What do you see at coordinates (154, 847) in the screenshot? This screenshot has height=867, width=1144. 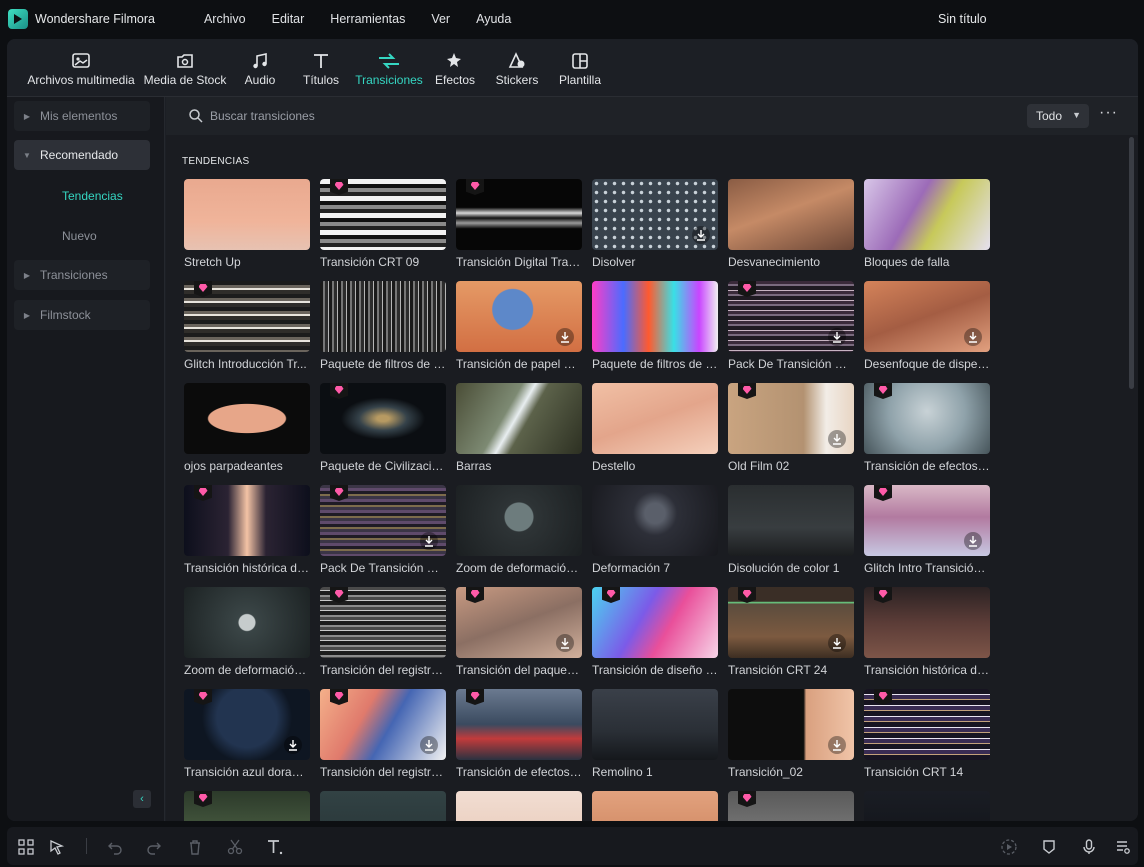 I see `redo-icon` at bounding box center [154, 847].